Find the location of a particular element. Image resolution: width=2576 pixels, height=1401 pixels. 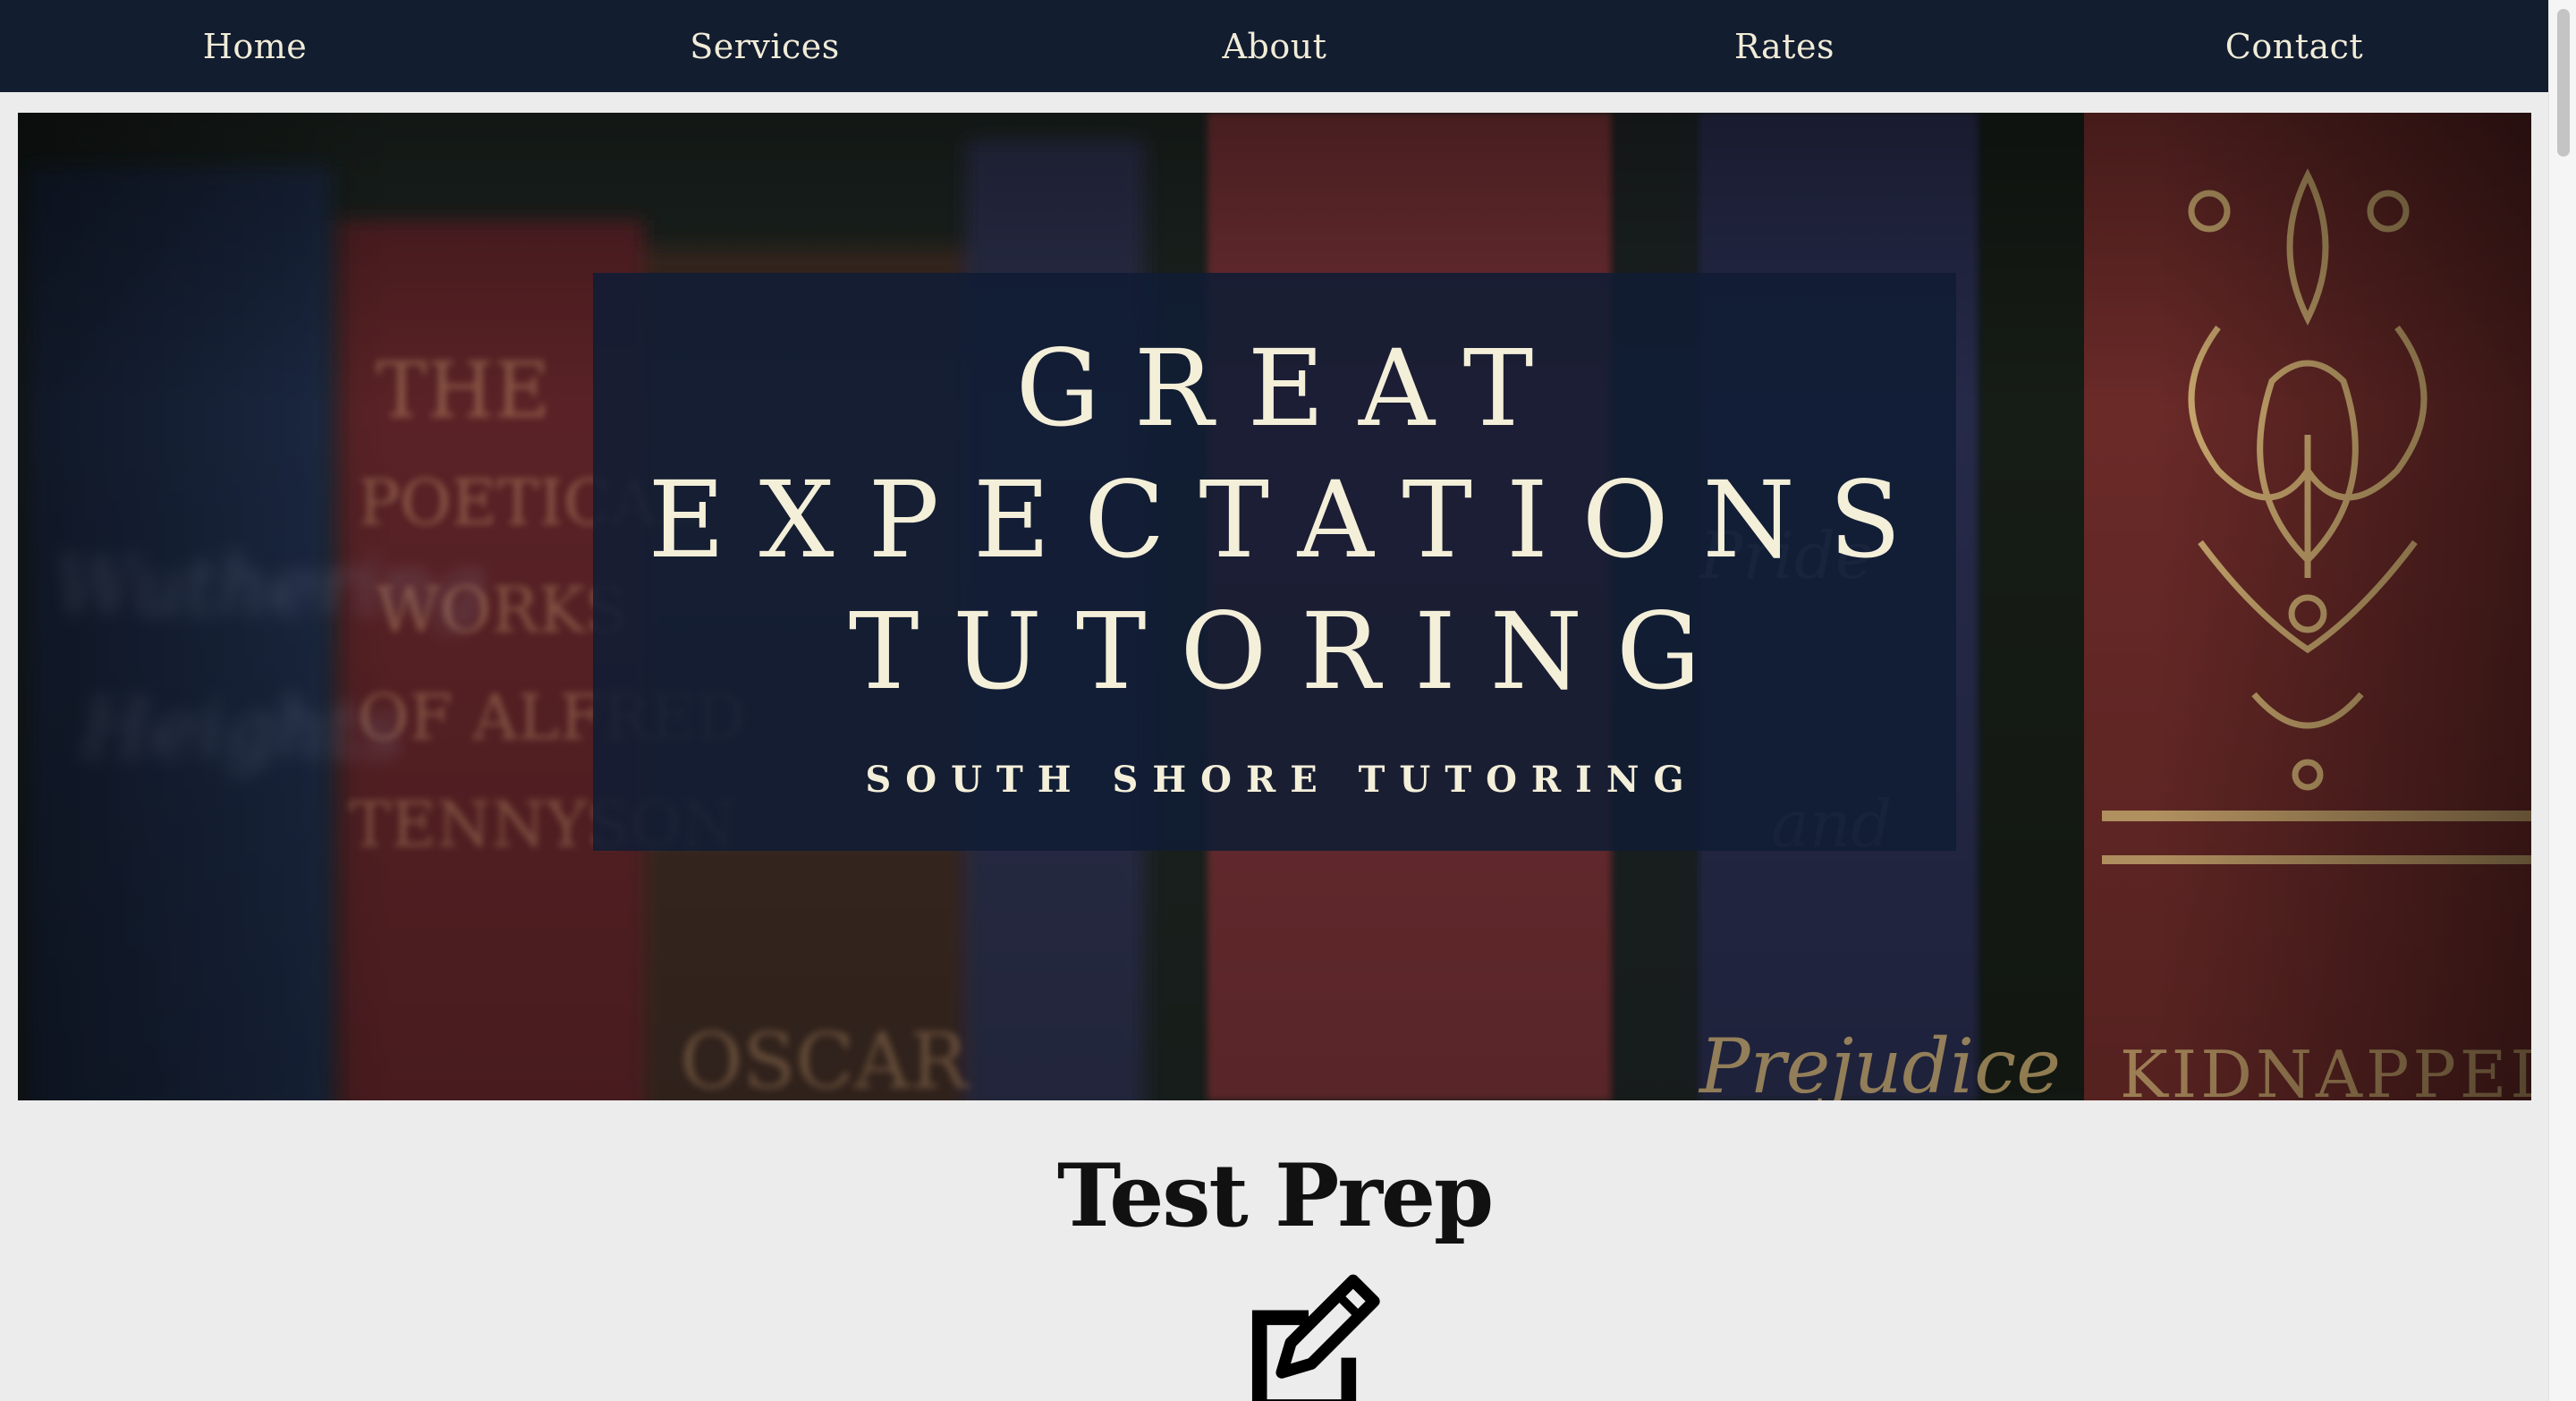

scrollbar-thumb is located at coordinates (2563, 83).